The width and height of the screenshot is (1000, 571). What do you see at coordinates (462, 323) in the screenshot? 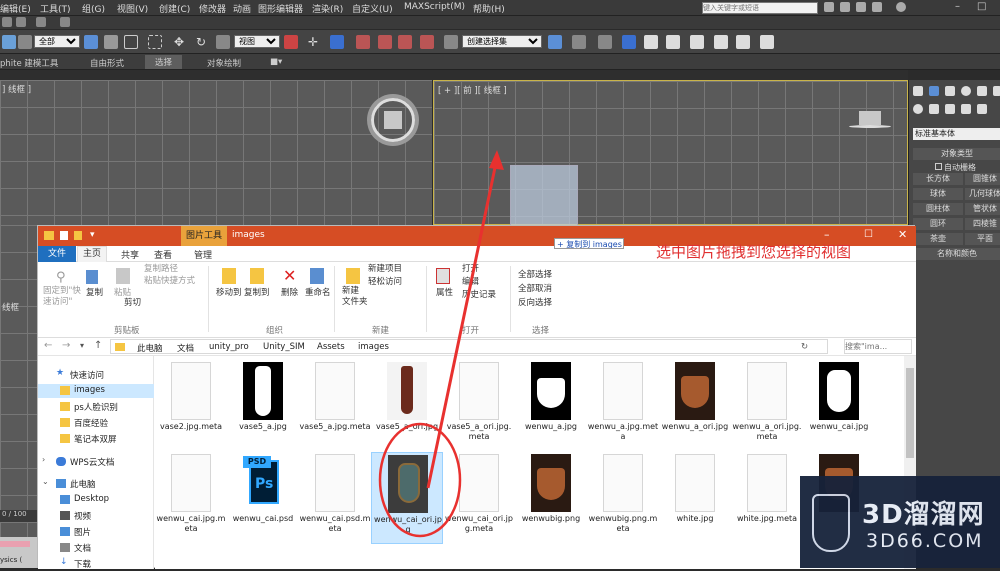
I see `red-arrow-line` at bounding box center [462, 323].